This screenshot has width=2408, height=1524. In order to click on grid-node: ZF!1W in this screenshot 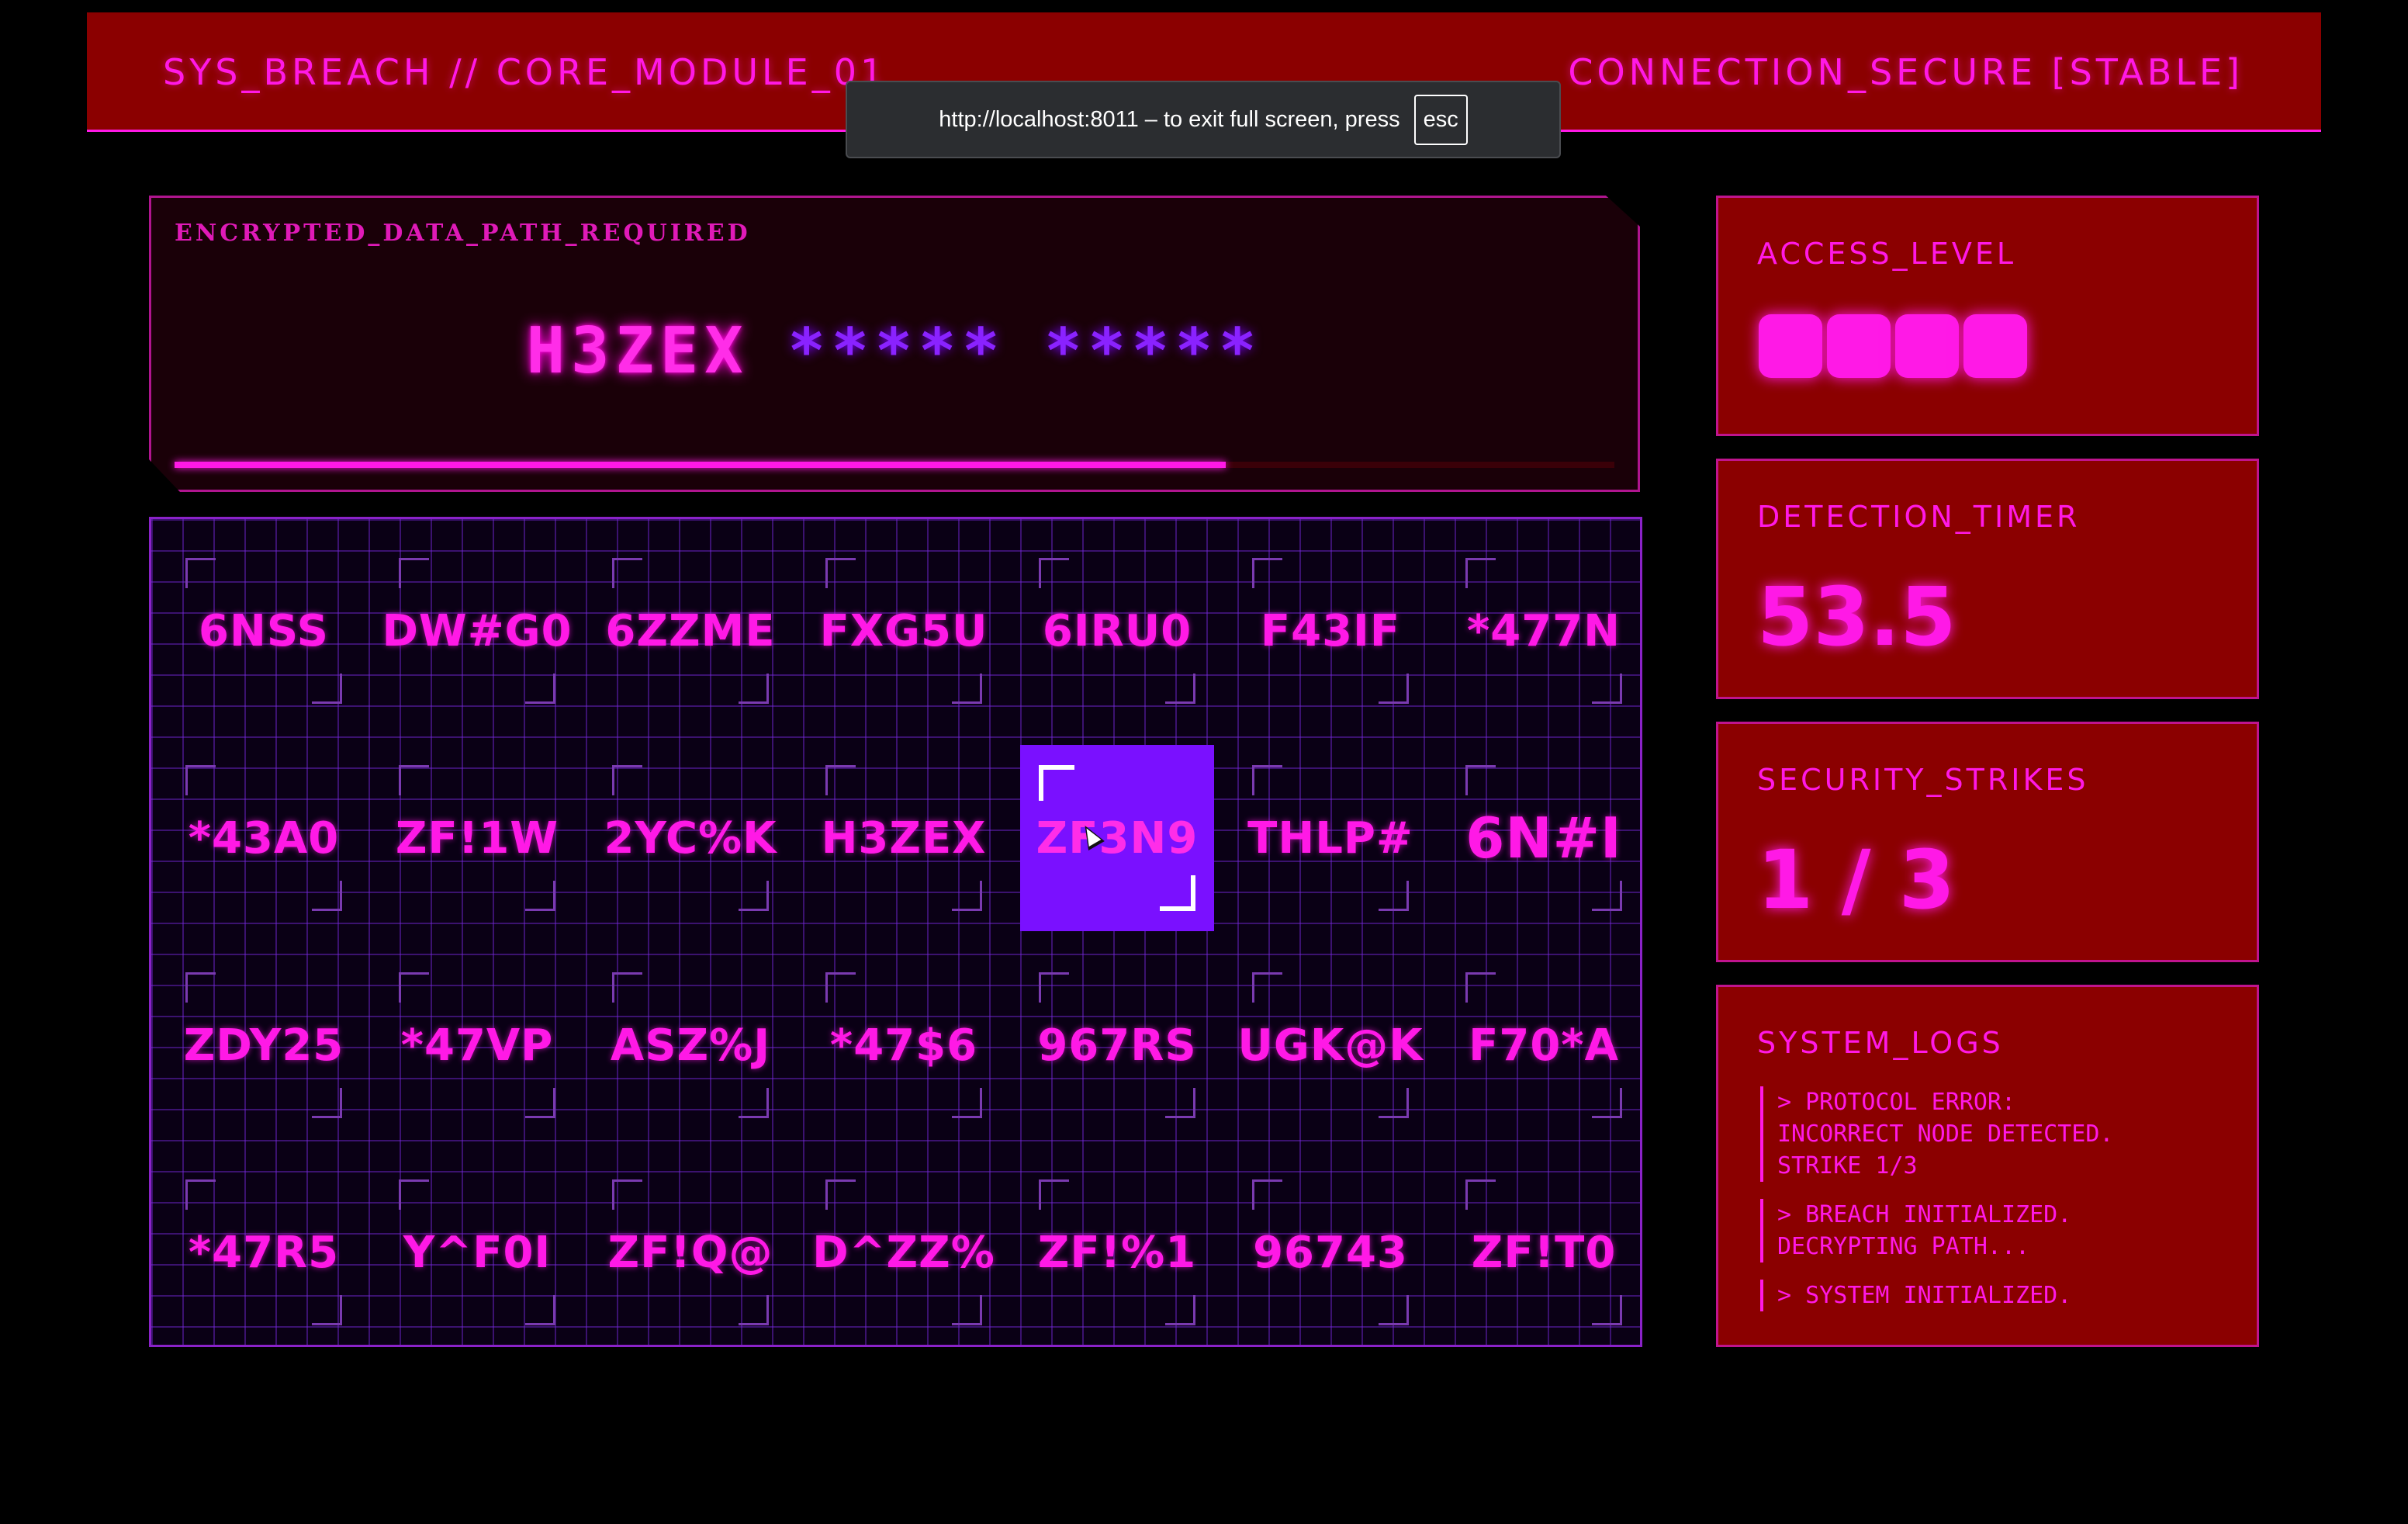, I will do `click(477, 838)`.